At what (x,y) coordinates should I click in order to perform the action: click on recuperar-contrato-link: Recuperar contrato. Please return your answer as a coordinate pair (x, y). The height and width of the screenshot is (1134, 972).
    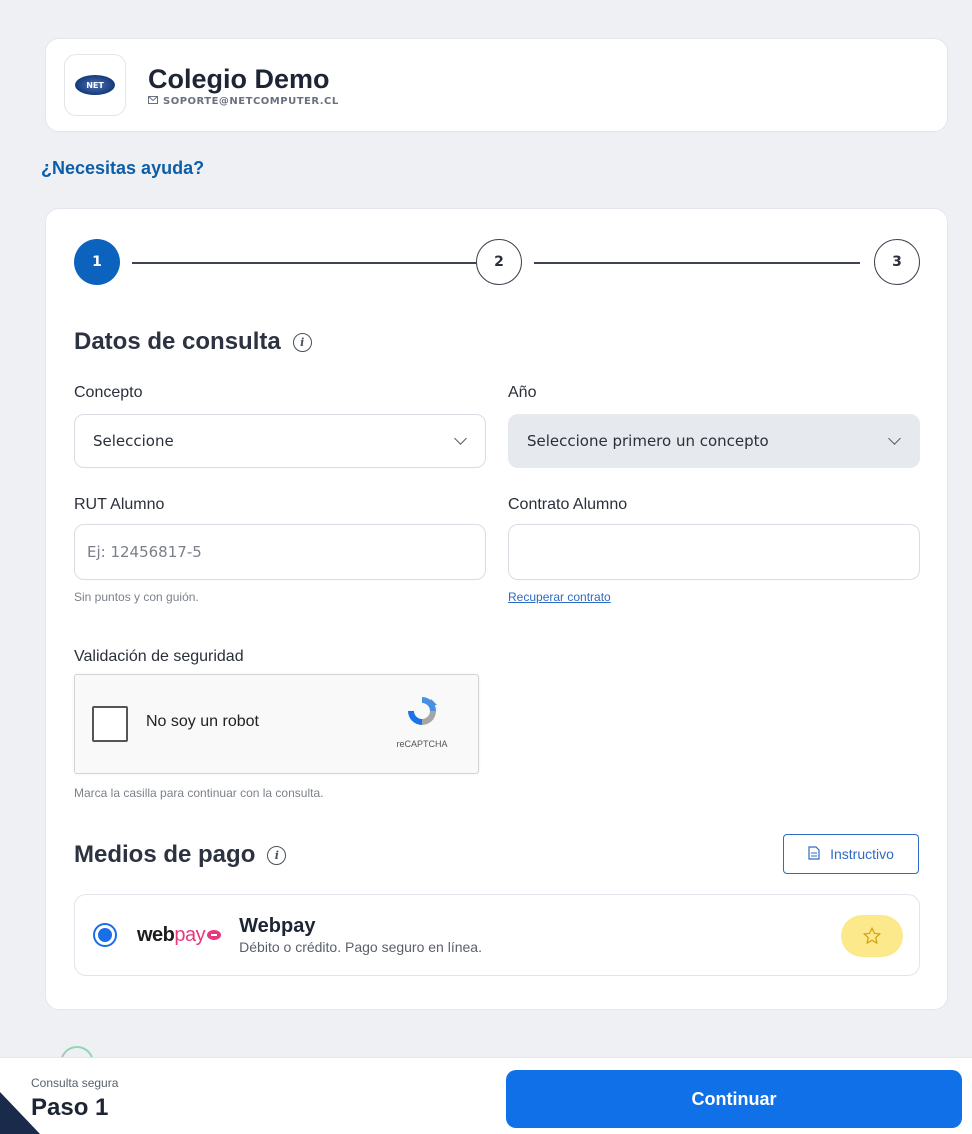
    Looking at the image, I should click on (559, 597).